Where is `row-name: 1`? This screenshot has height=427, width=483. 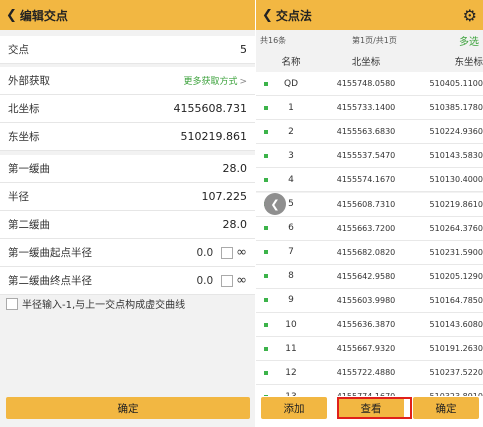
row-name: 1 is located at coordinates (291, 107).